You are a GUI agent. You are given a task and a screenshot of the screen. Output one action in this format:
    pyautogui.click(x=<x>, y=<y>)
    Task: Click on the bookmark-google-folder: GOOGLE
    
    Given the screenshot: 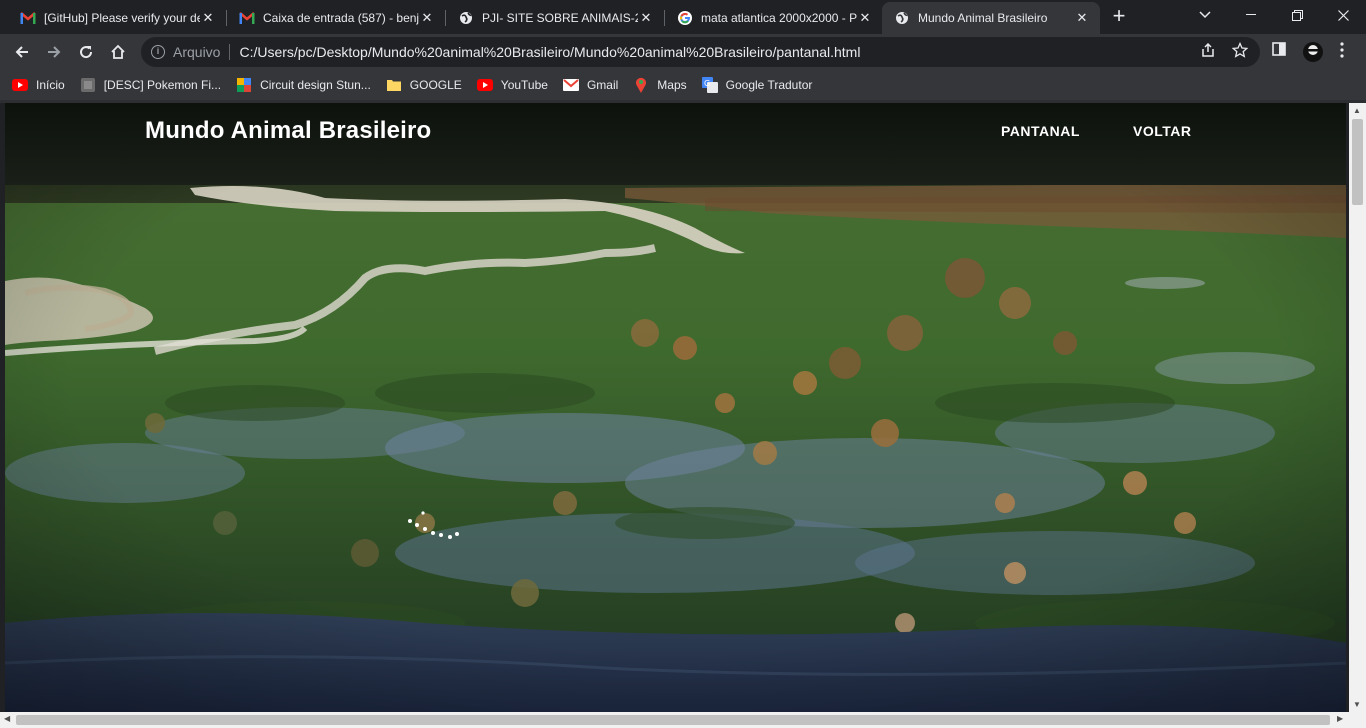 What is the action you would take?
    pyautogui.click(x=424, y=85)
    